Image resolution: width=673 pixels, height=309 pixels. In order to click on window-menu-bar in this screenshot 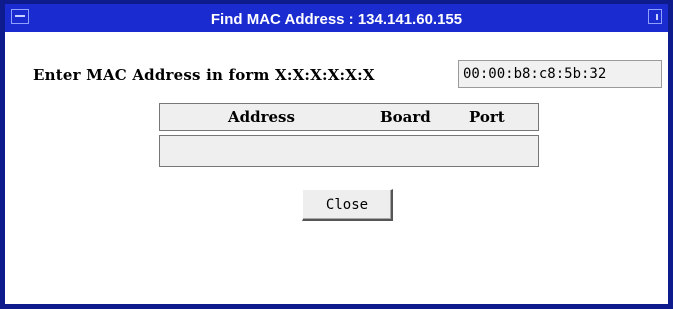, I will do `click(20, 16)`.